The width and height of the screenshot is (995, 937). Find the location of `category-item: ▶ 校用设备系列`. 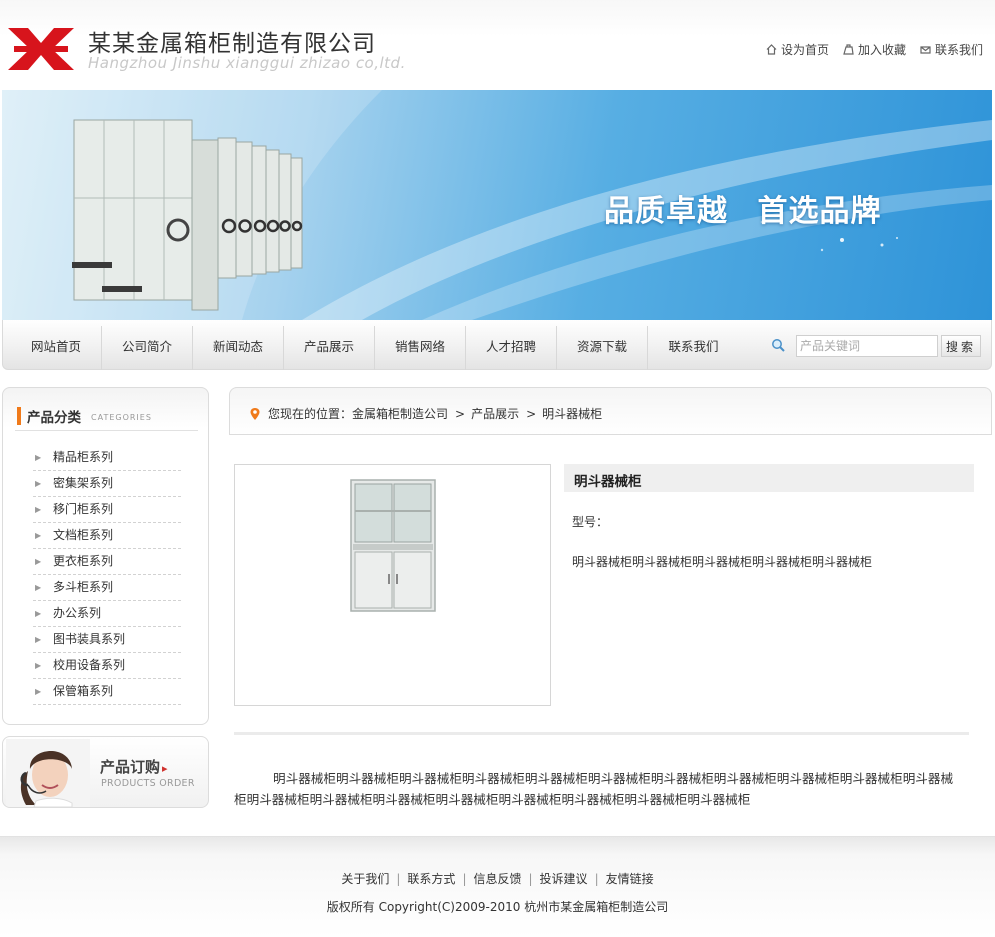

category-item: ▶ 校用设备系列 is located at coordinates (107, 666).